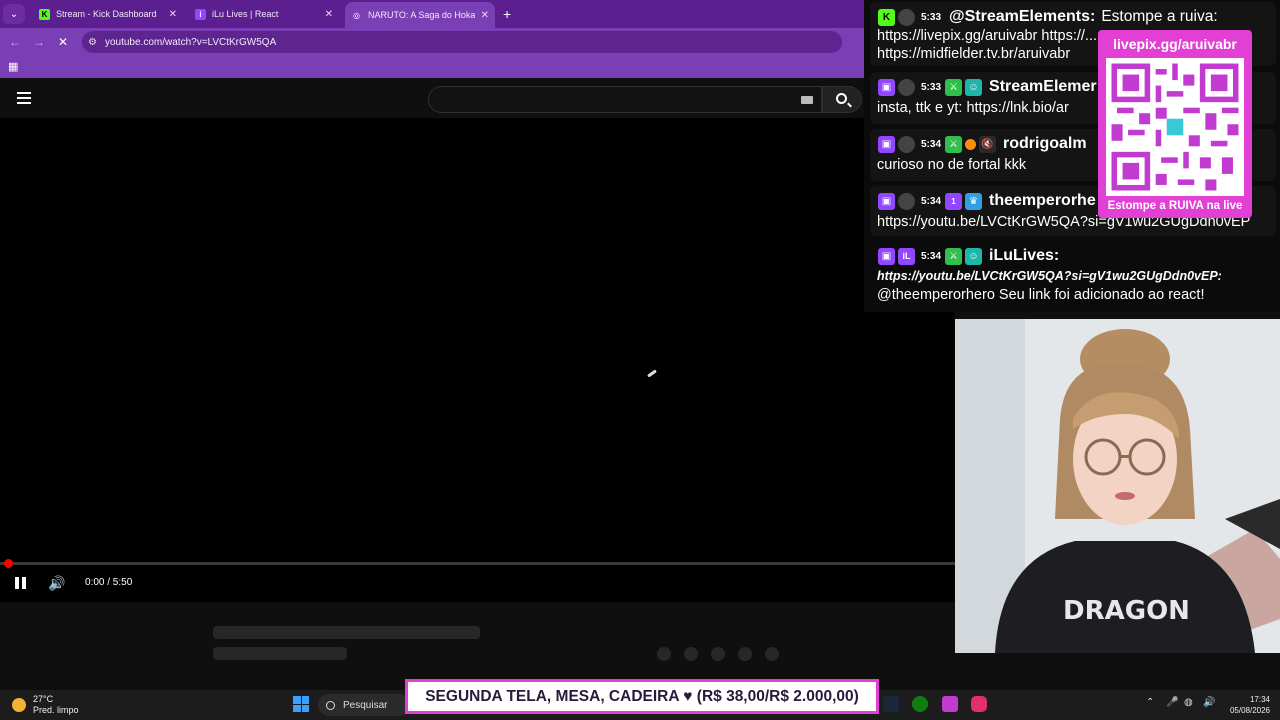 Image resolution: width=1280 pixels, height=720 pixels. Describe the element at coordinates (56, 710) in the screenshot. I see `weather-text: Pred. limpo` at that location.